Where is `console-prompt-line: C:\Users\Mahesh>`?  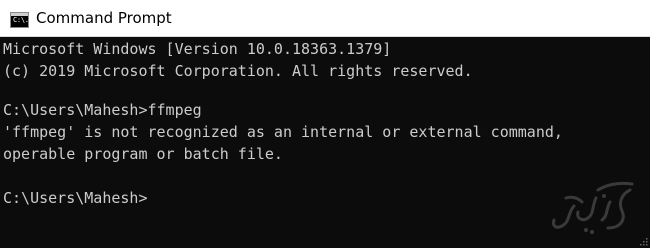 console-prompt-line: C:\Users\Mahesh> is located at coordinates (75, 198).